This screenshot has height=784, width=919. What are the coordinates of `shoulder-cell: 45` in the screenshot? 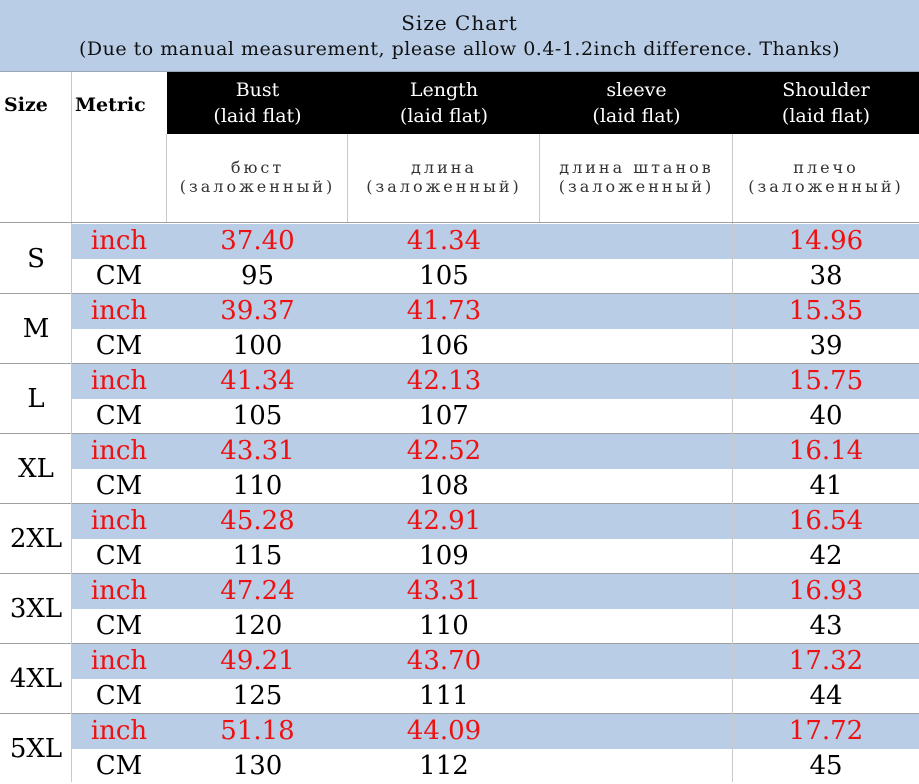 It's located at (826, 766).